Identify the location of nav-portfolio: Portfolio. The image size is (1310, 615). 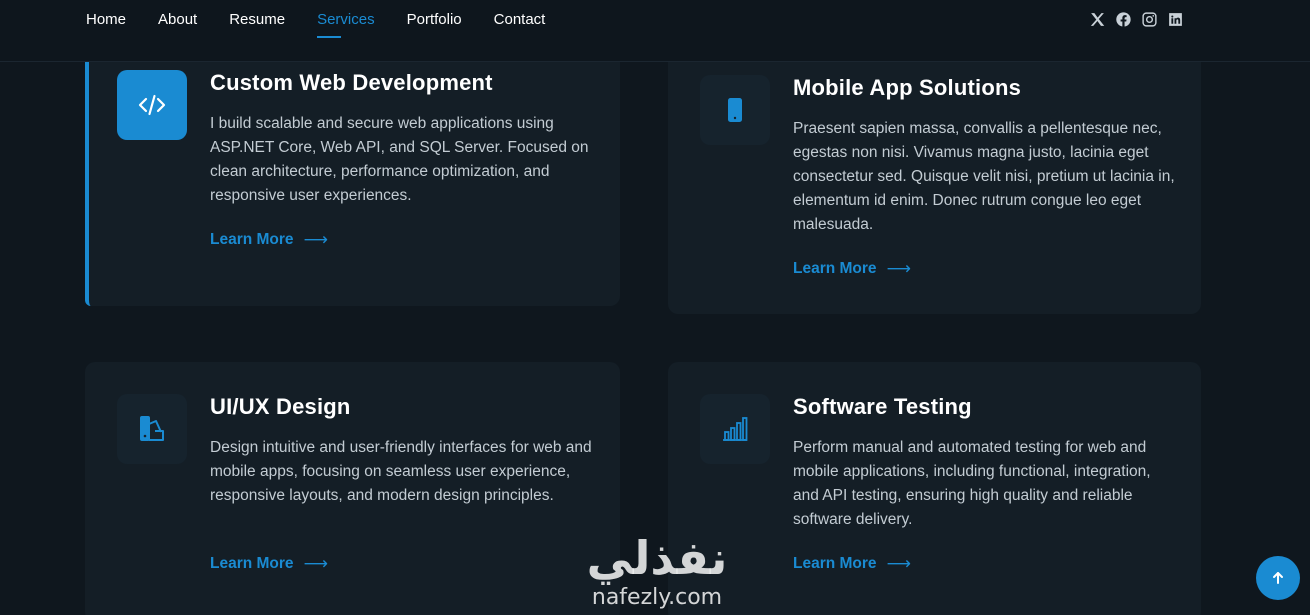
(434, 20).